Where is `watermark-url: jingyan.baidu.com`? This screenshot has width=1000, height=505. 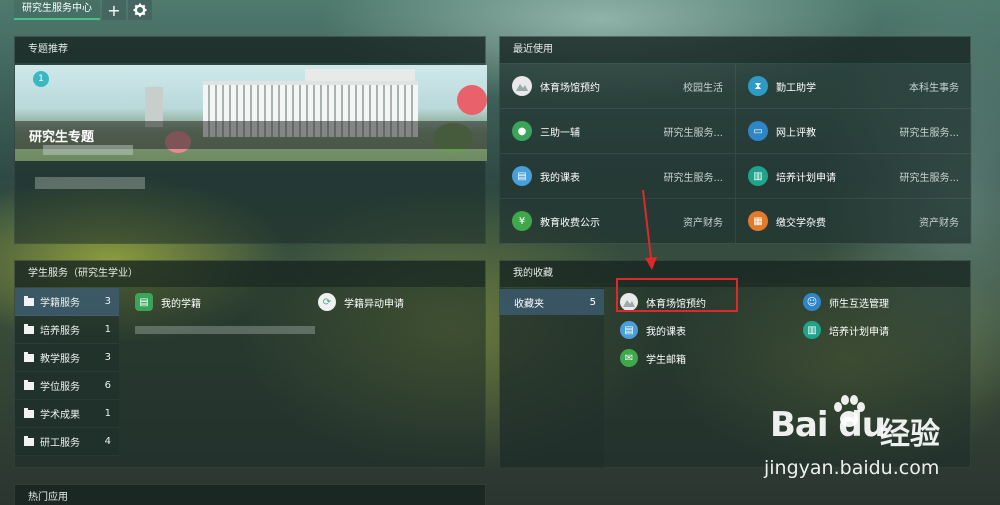
watermark-url: jingyan.baidu.com is located at coordinates (852, 468).